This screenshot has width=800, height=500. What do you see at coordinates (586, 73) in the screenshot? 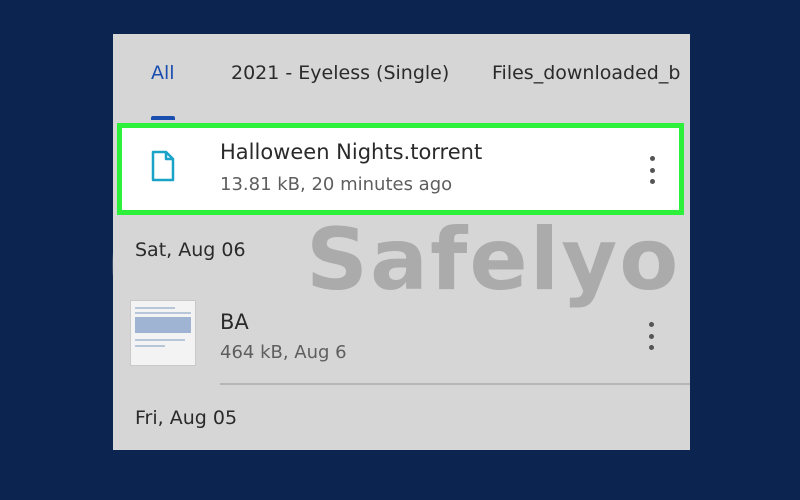
I see `tab-files-downloaded: Files_downloaded_b` at bounding box center [586, 73].